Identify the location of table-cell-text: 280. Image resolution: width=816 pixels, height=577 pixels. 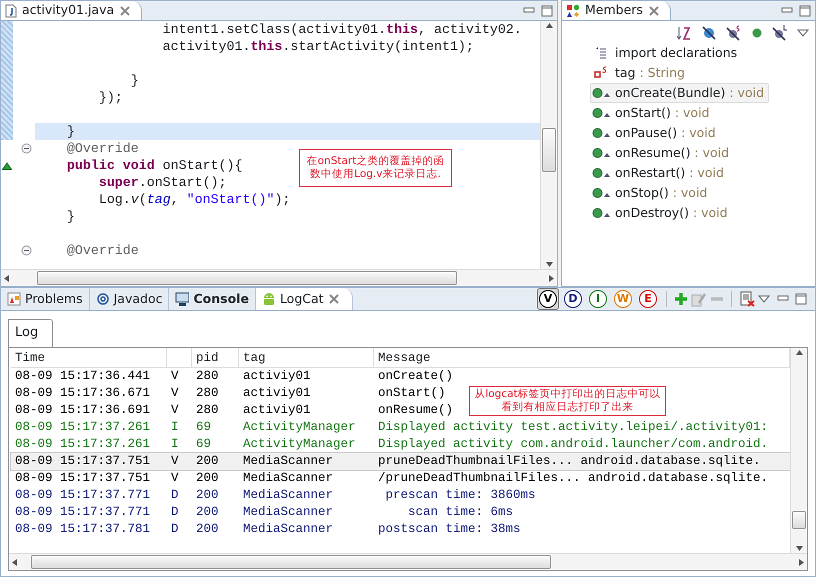
(207, 393).